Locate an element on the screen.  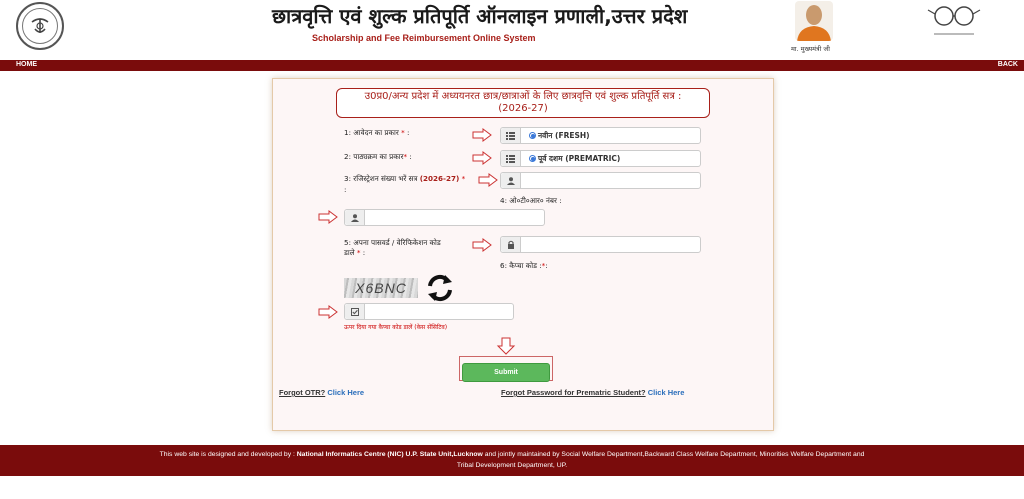
session-year-text: (2026-27) is located at coordinates (523, 108).